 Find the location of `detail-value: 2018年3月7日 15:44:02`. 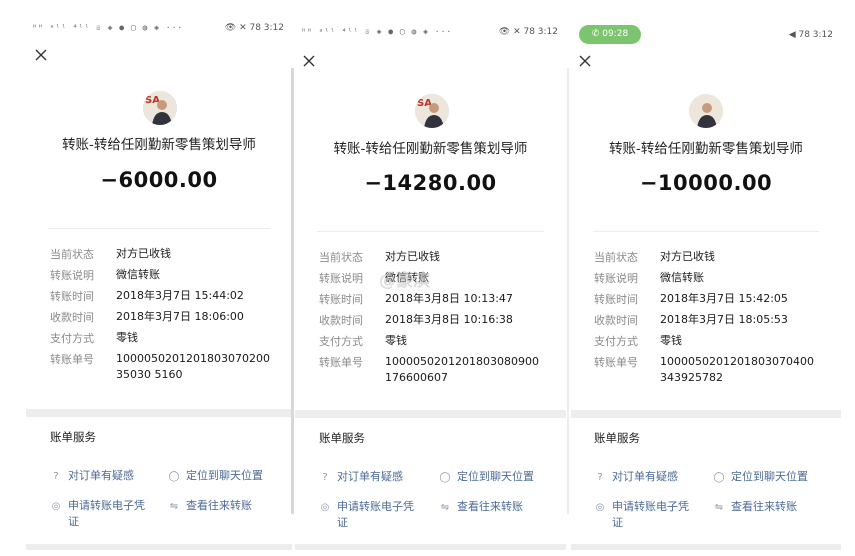

detail-value: 2018年3月7日 15:44:02 is located at coordinates (180, 295).